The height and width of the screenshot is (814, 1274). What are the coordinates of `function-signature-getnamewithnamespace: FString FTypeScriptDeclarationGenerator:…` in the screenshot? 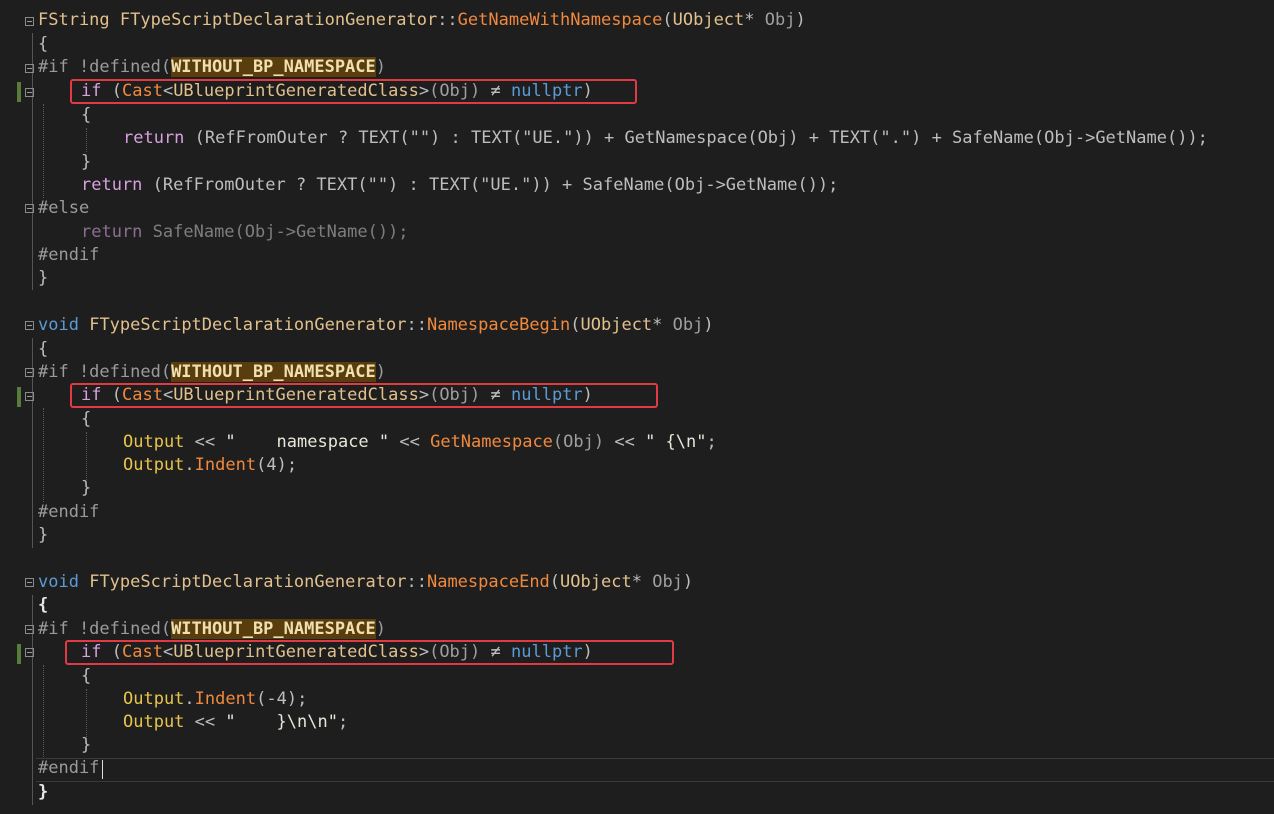 It's located at (422, 20).